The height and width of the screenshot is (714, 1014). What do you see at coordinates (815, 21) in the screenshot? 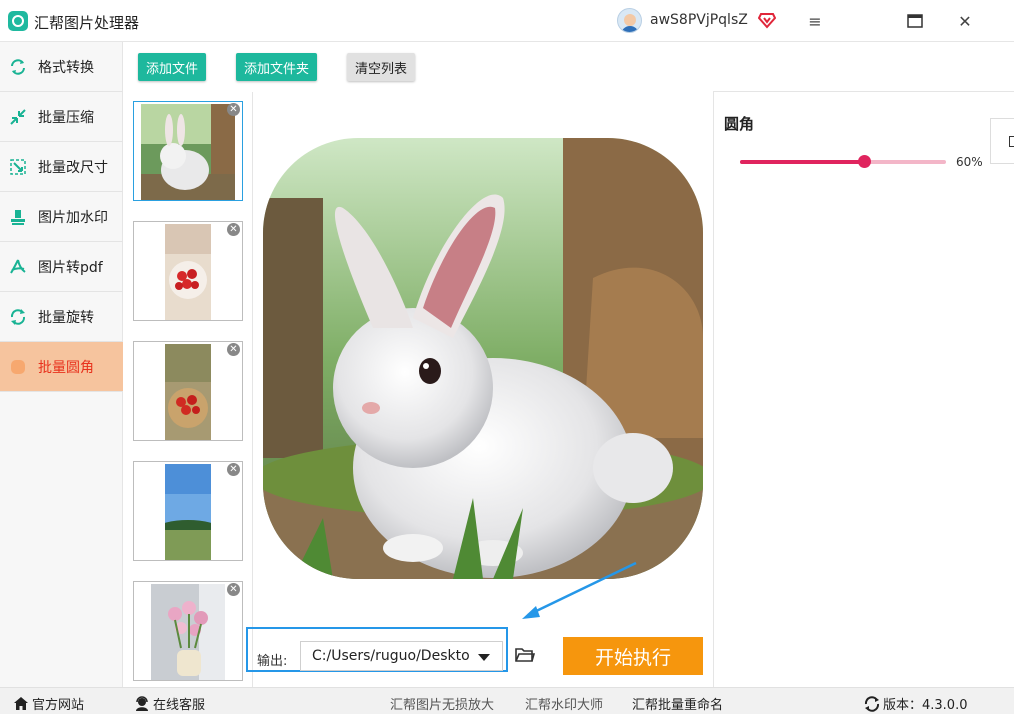
I see `menu-icon: ≡` at bounding box center [815, 21].